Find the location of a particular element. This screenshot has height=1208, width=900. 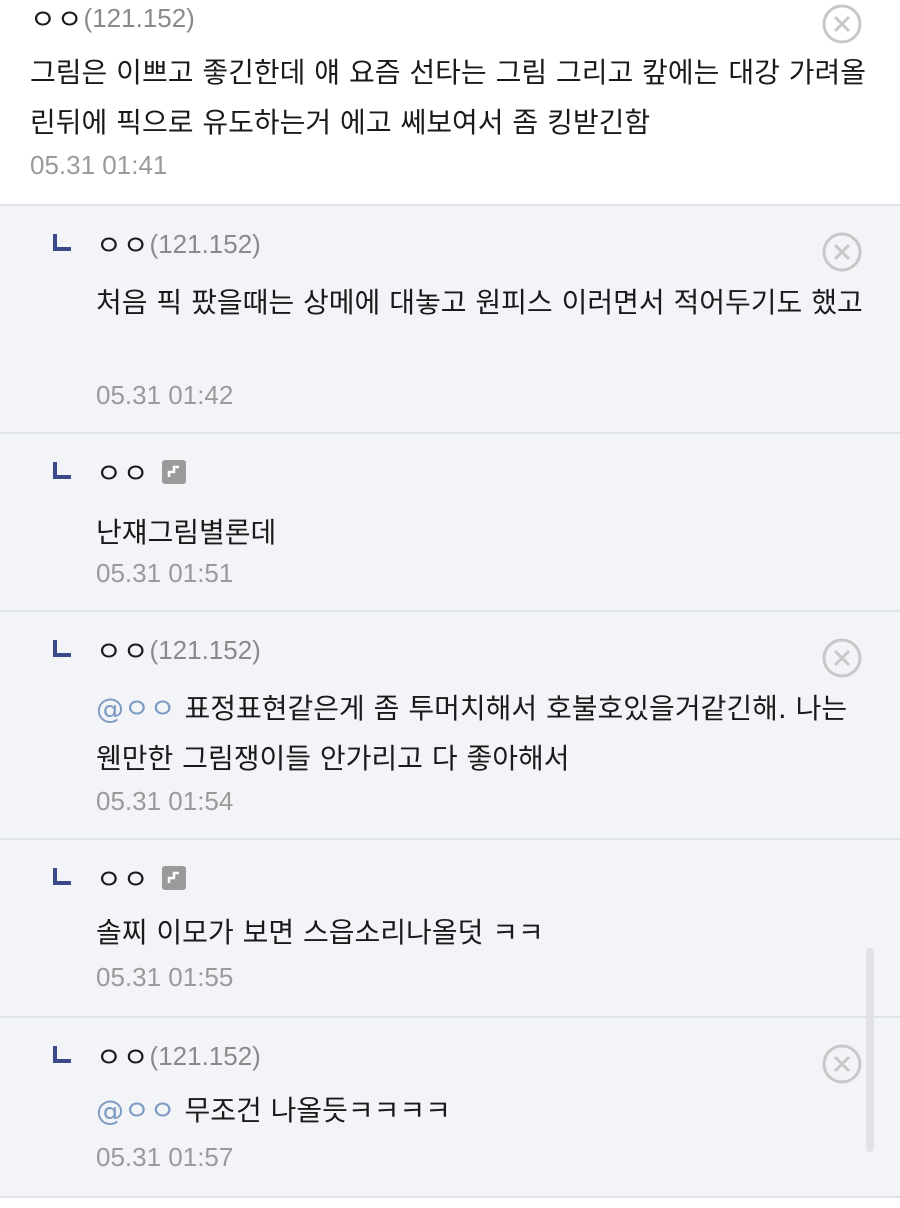

reply-item: ㅇㅇ (121.152) @ㅇㅇ 무조건 나올듯ㅋㅋㅋㅋ 05.31 01:57 is located at coordinates (450, 1108).